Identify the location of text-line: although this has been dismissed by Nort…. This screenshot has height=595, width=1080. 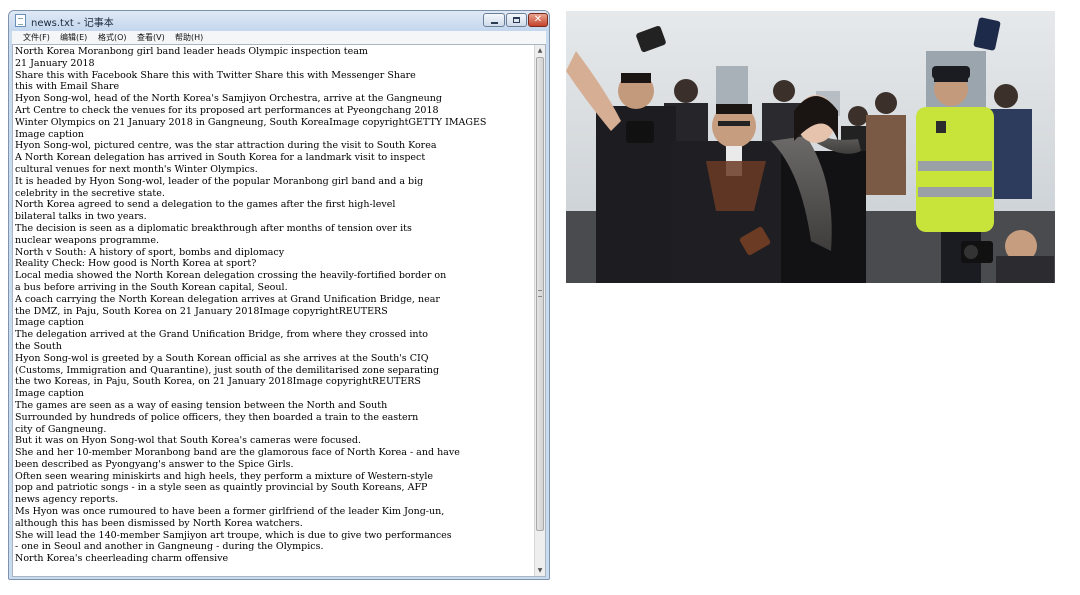
(159, 523).